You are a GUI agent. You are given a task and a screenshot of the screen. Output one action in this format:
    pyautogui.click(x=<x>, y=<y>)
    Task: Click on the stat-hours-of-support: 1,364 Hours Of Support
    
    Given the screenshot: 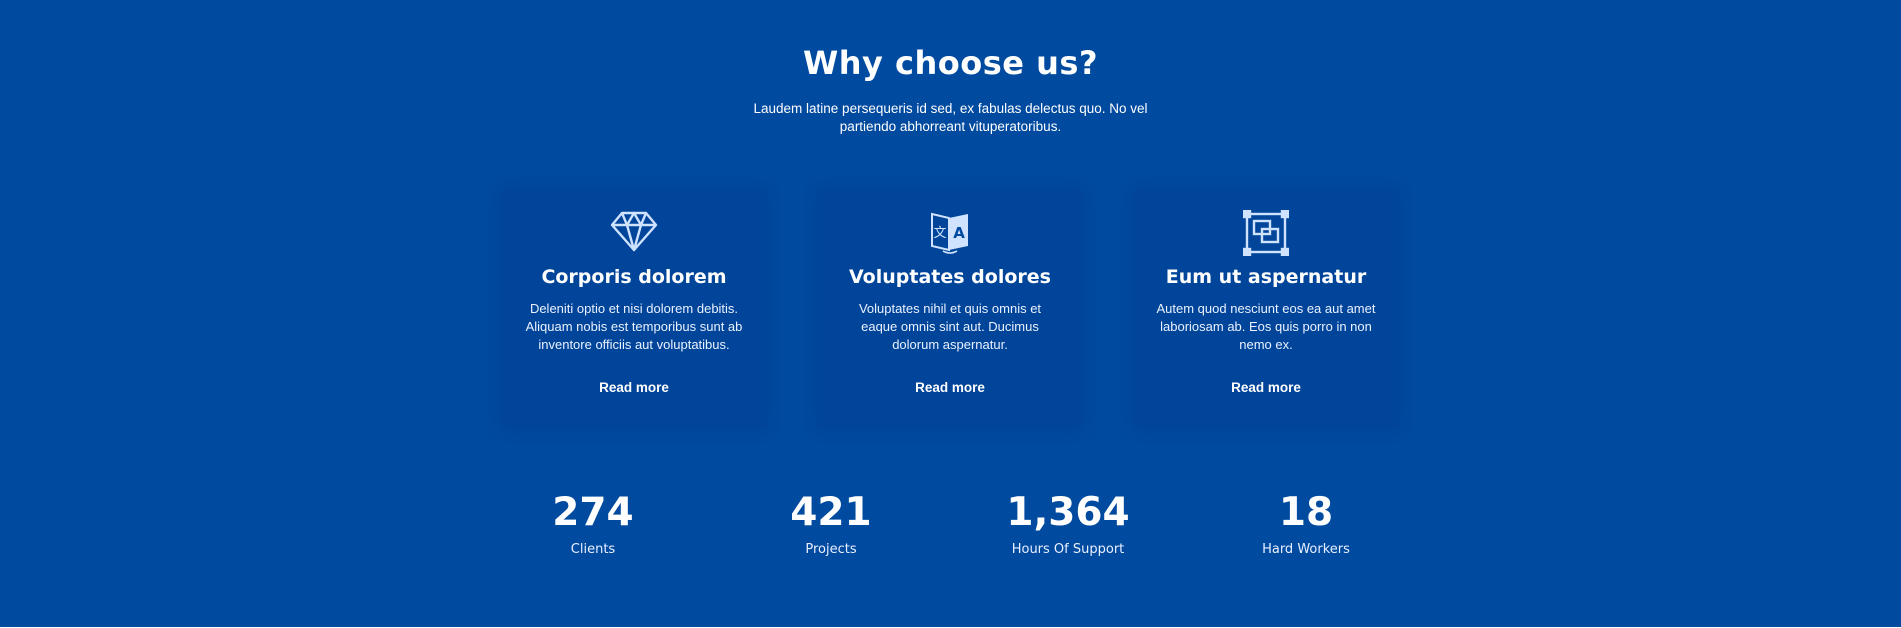 What is the action you would take?
    pyautogui.click(x=1068, y=522)
    